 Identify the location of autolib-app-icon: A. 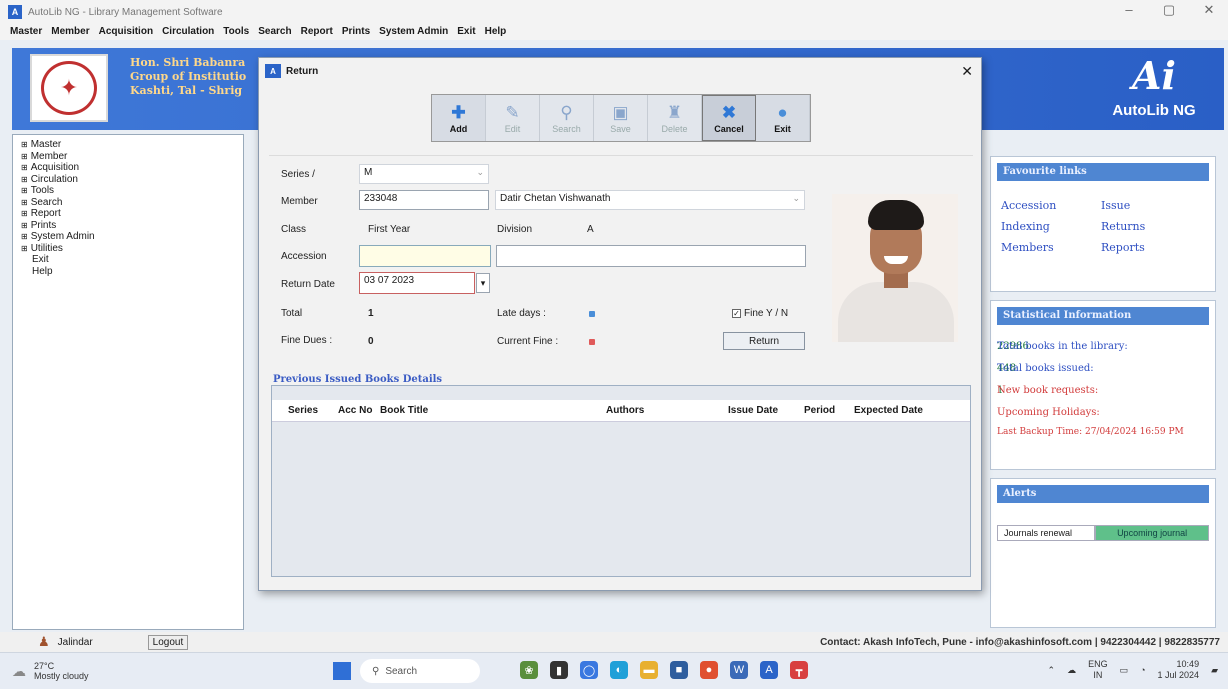
(769, 670).